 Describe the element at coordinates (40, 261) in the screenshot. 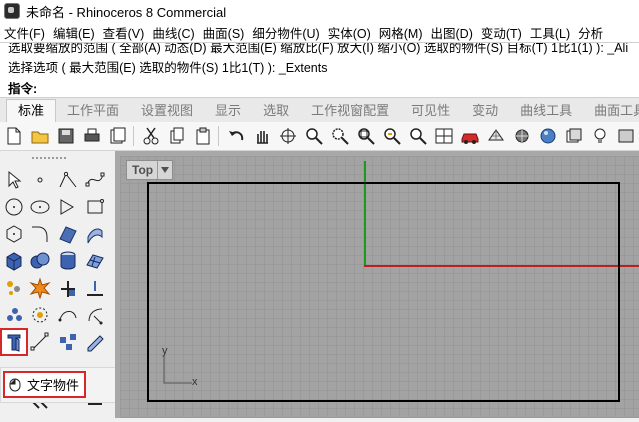

I see `boolean-union-icon` at that location.